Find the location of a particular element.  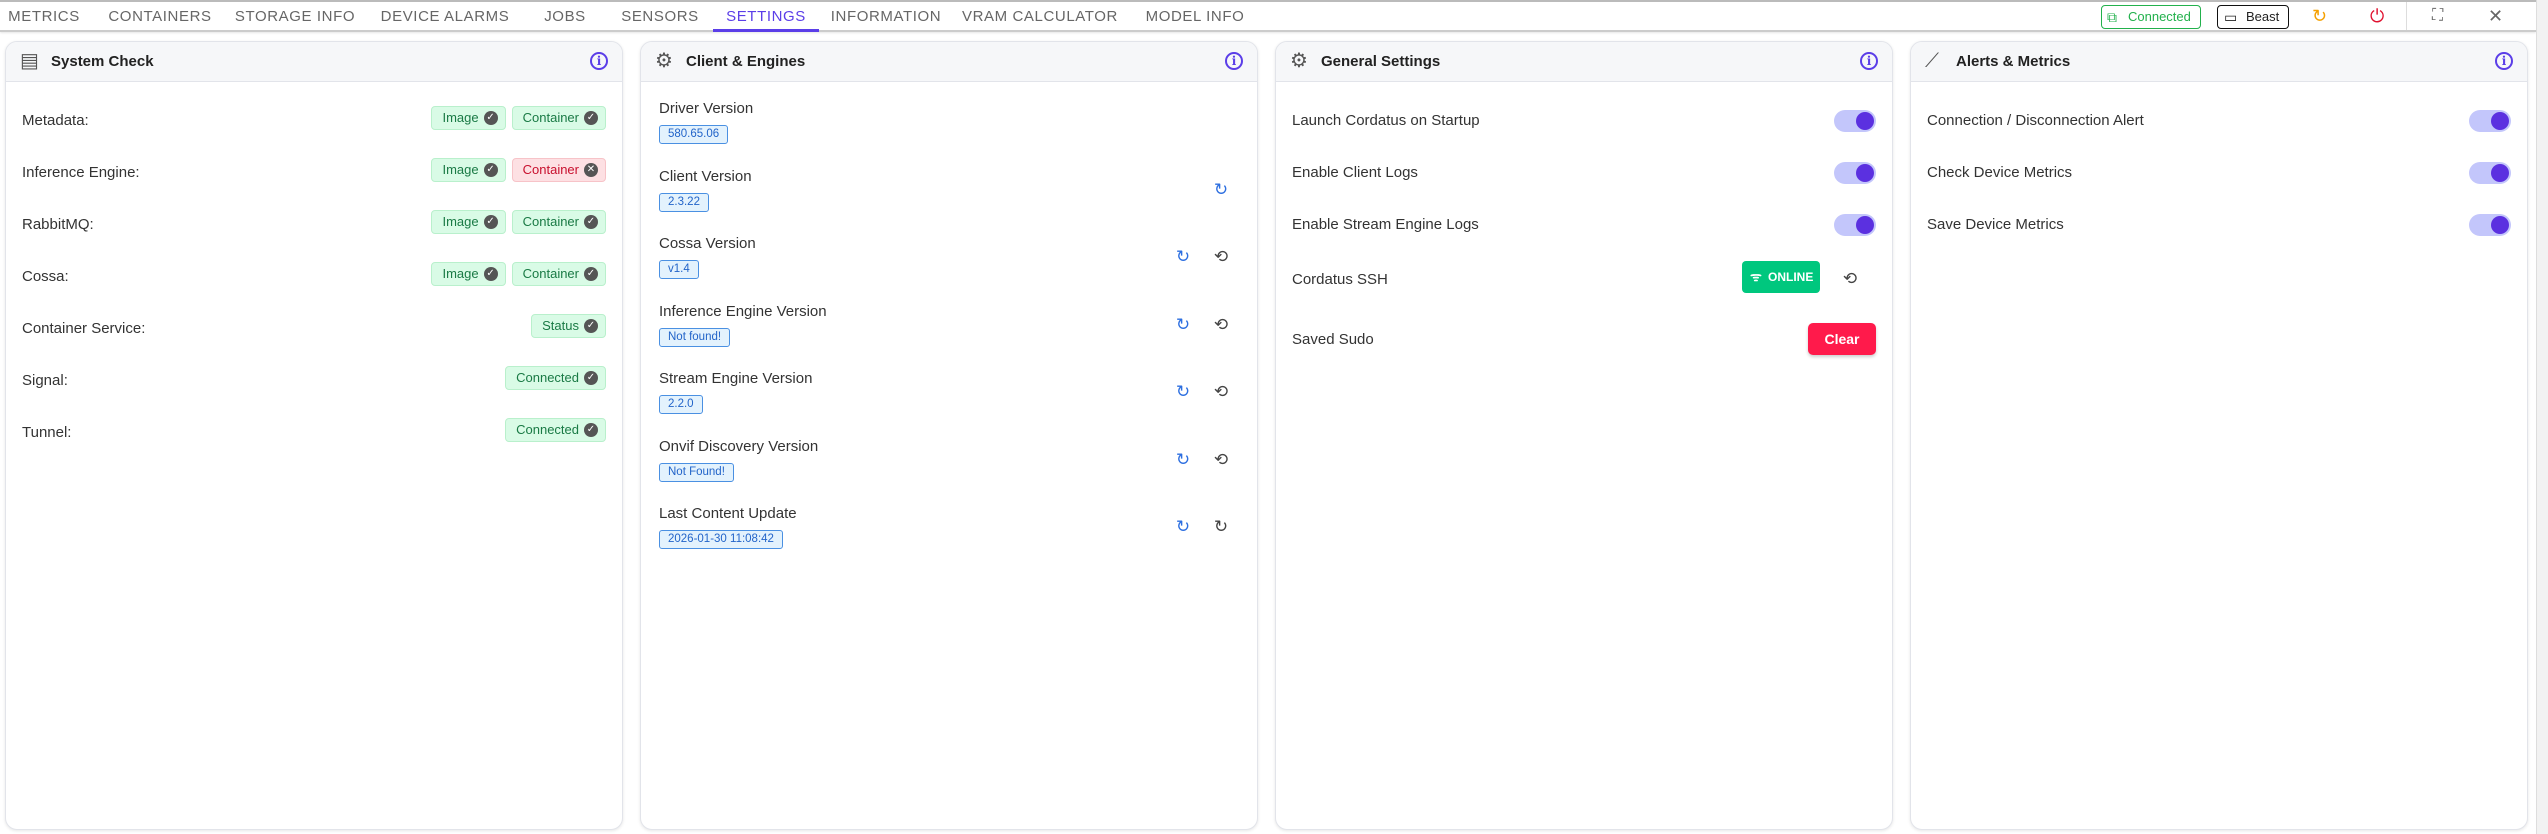

network-icon: ⧉ is located at coordinates (2112, 17).